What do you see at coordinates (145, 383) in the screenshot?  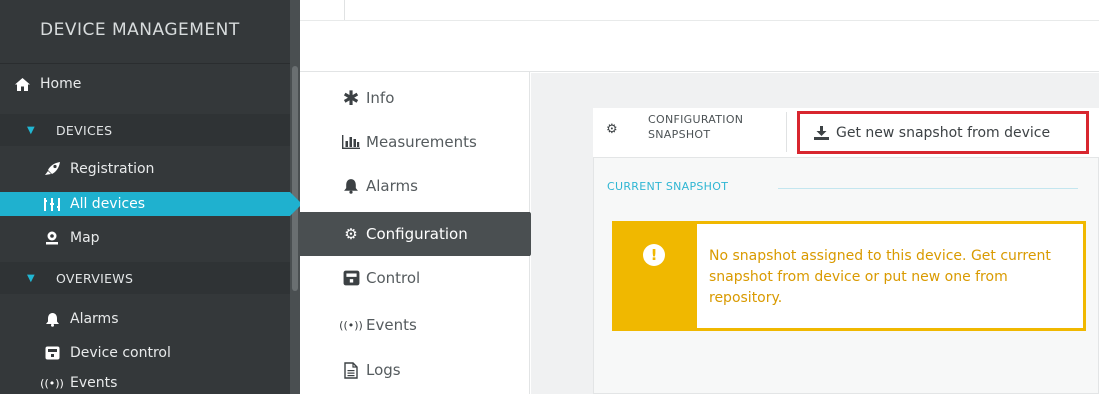 I see `sidebar-item-events: ((•)) Events` at bounding box center [145, 383].